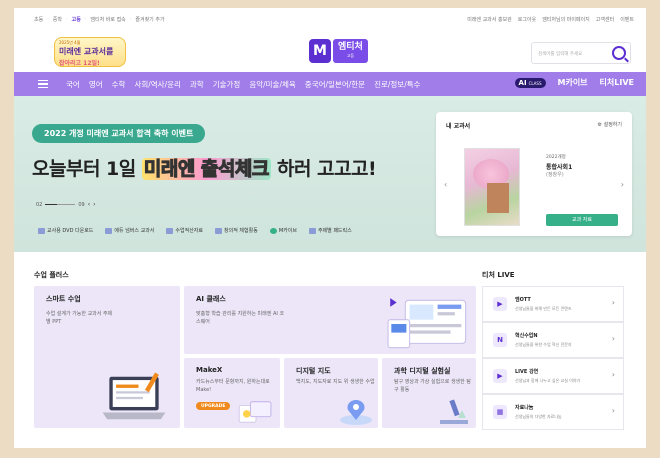 The width and height of the screenshot is (660, 458). I want to click on logo-m-icon: M, so click(320, 51).